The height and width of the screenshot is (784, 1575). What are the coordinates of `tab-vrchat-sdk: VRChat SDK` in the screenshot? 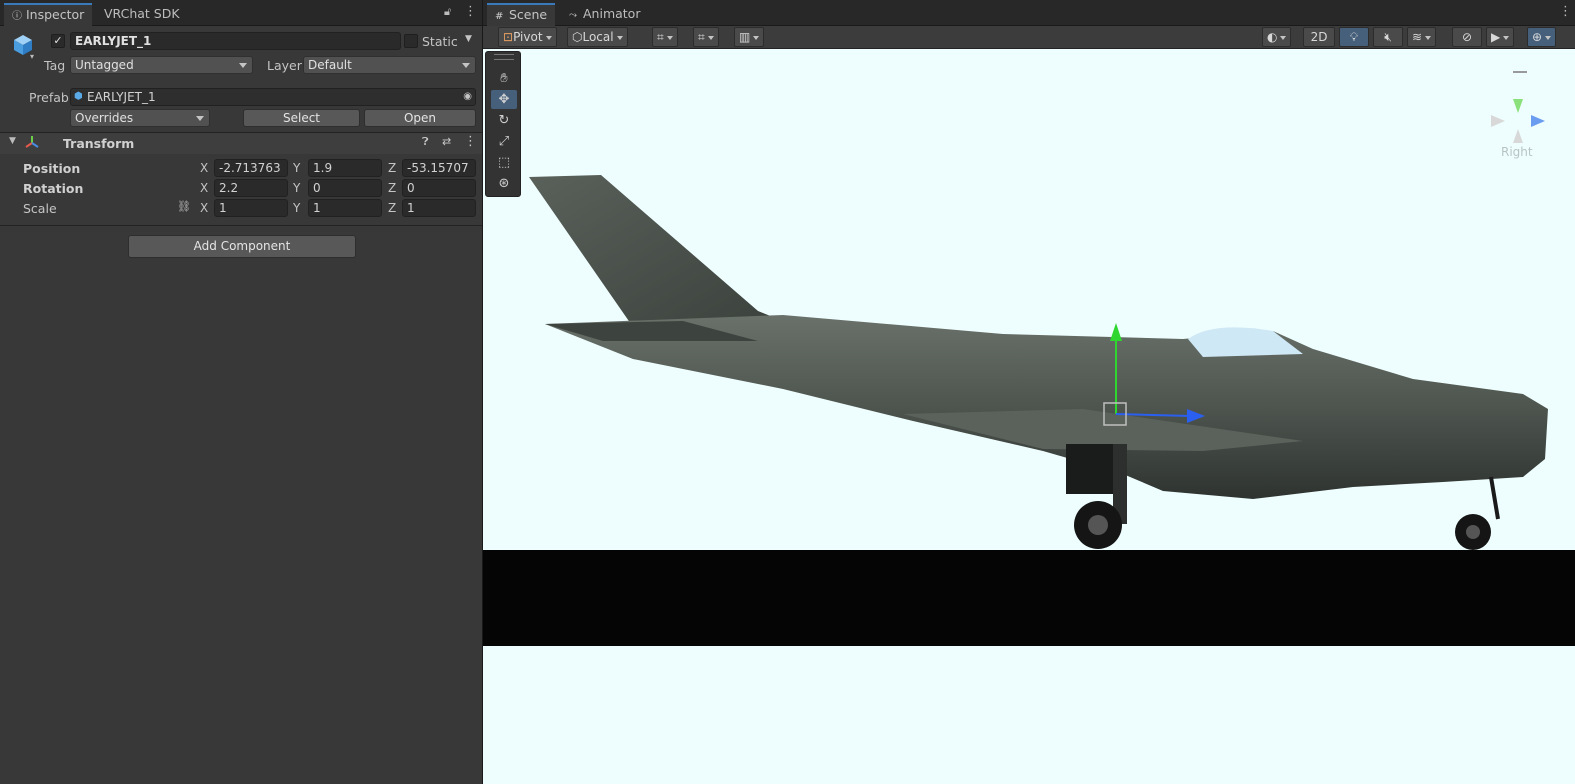 It's located at (142, 14).